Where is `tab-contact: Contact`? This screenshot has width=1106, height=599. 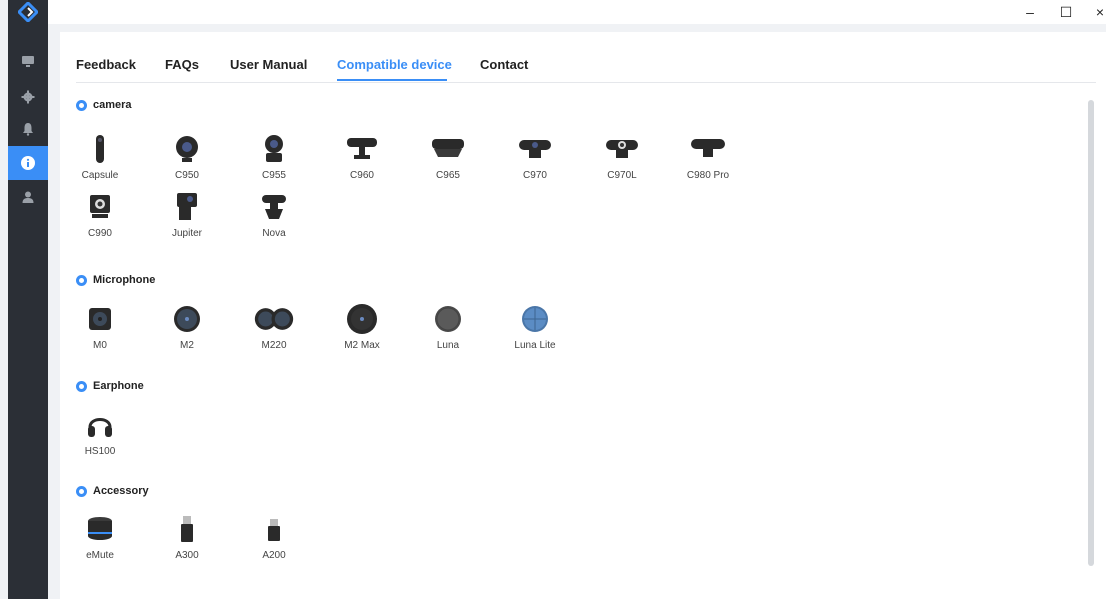 tab-contact: Contact is located at coordinates (504, 64).